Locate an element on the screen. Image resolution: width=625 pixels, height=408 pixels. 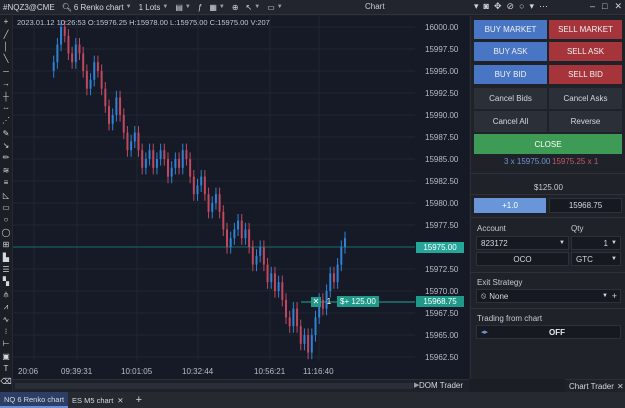
horizontal-scrollbar is located at coordinates (214, 386).